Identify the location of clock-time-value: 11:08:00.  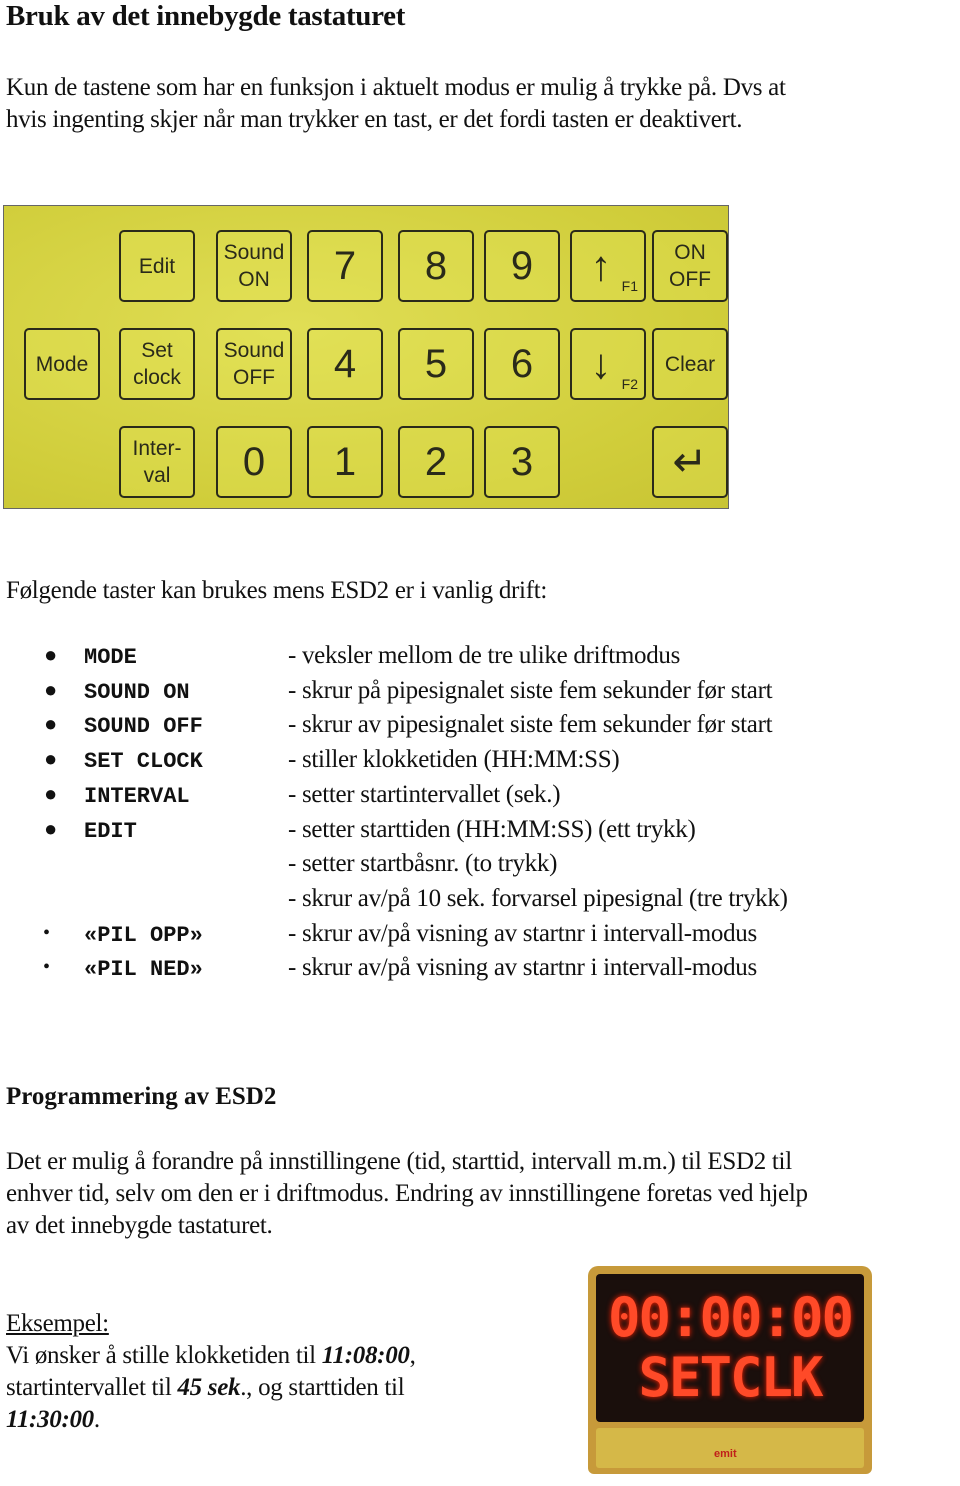
(365, 1355).